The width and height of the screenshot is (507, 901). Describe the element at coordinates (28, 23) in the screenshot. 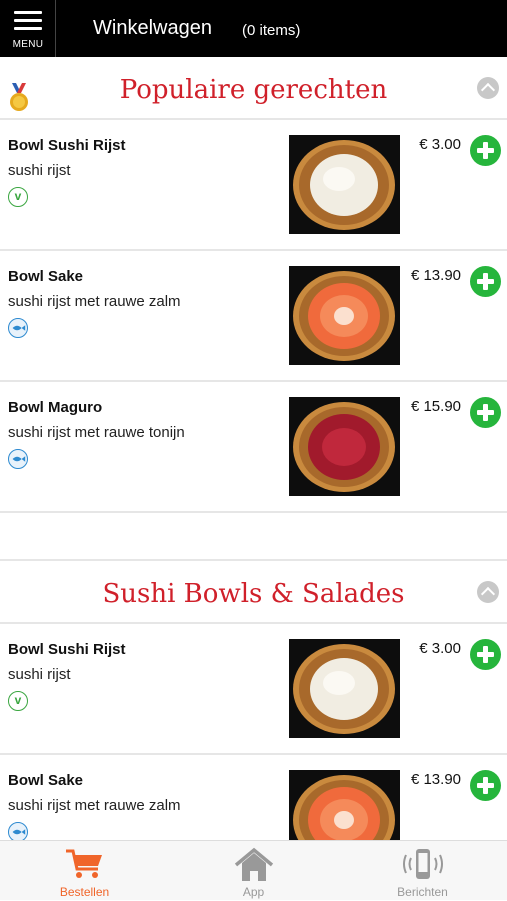

I see `hamburger-icon` at that location.